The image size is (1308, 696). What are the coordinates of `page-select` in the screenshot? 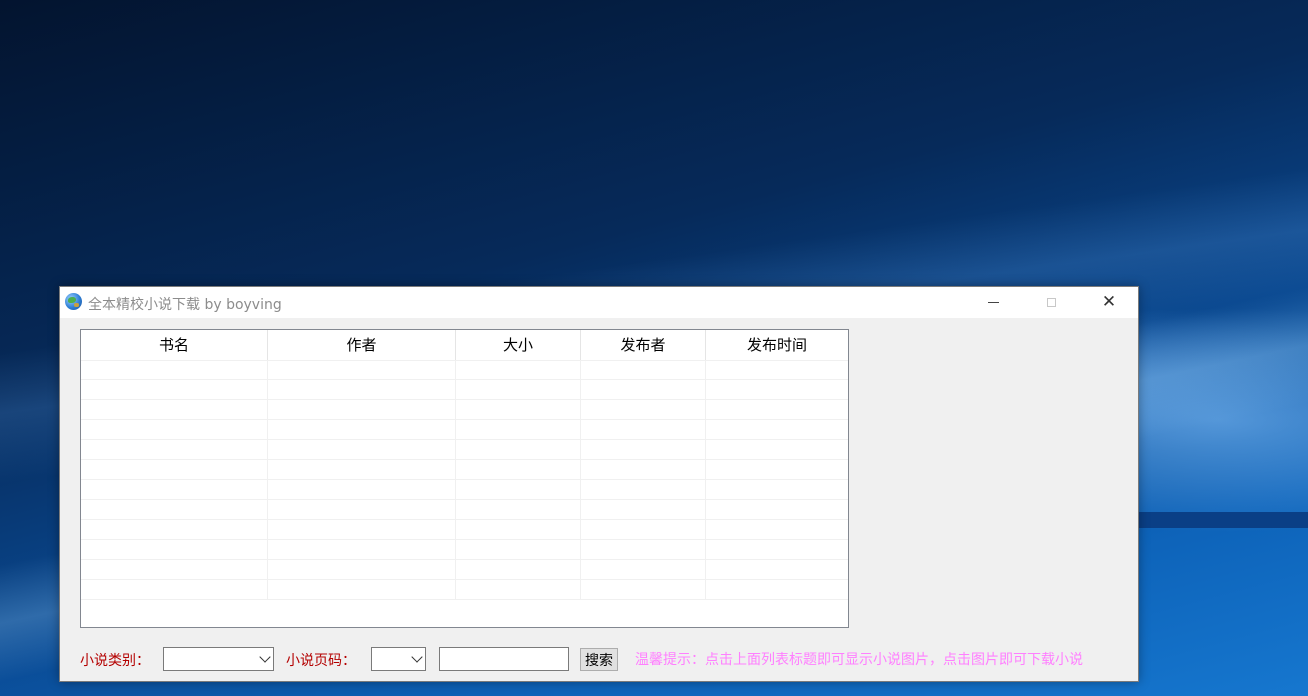 It's located at (398, 659).